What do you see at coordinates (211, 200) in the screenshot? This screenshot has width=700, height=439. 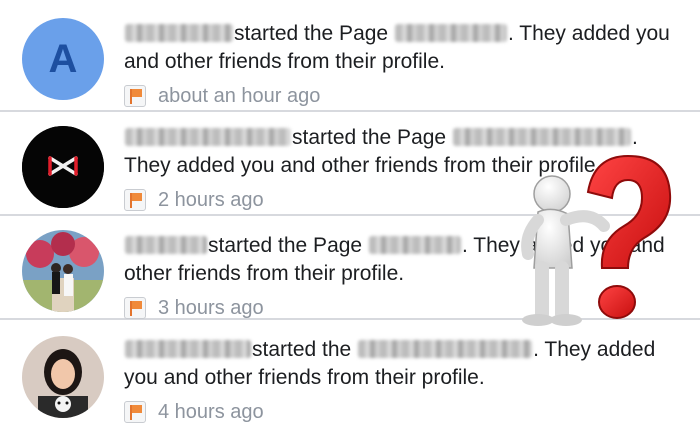 I see `timestamp: 2 hours ago` at bounding box center [211, 200].